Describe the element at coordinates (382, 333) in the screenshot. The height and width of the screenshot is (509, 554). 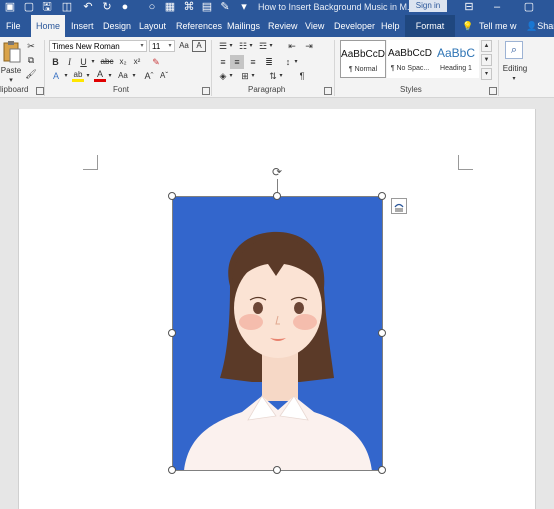
I see `resize-handle-right` at that location.